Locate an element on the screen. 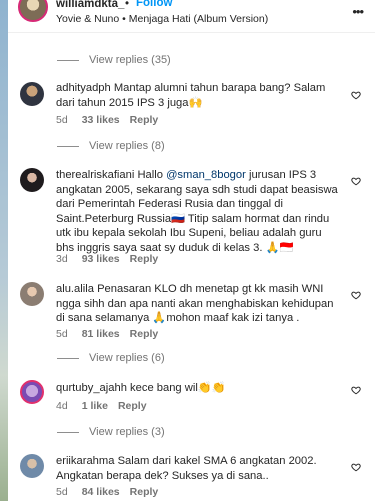 The image size is (375, 501). view-replies-button: View replies (8) is located at coordinates (111, 146).